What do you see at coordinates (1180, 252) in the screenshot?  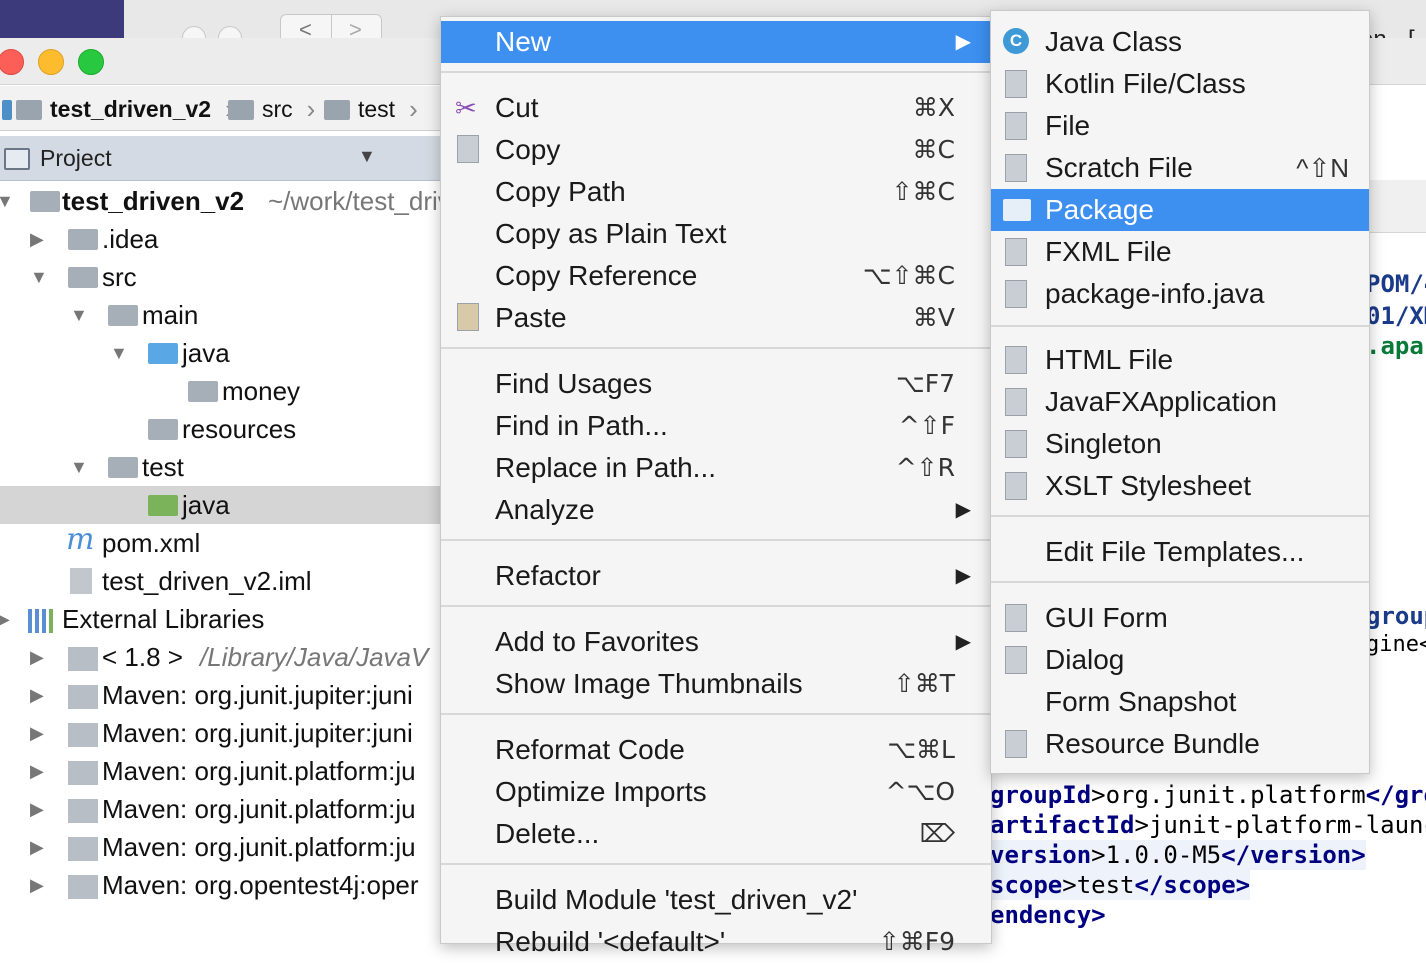 I see `submenu-item-fxml: FXML File` at bounding box center [1180, 252].